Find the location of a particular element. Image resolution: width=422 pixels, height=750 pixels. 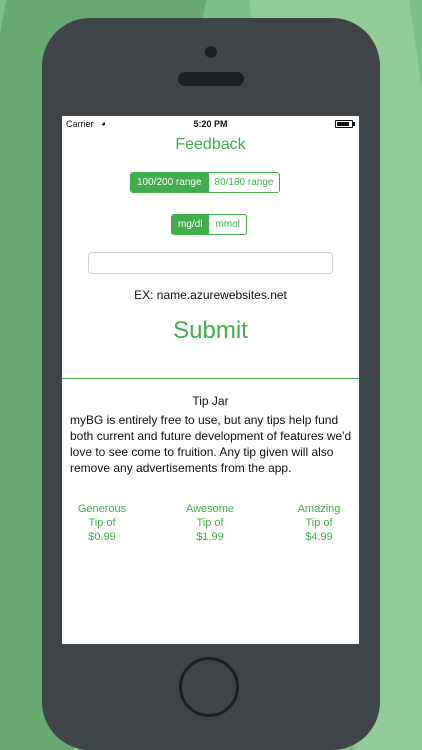

camera-icon is located at coordinates (211, 52).